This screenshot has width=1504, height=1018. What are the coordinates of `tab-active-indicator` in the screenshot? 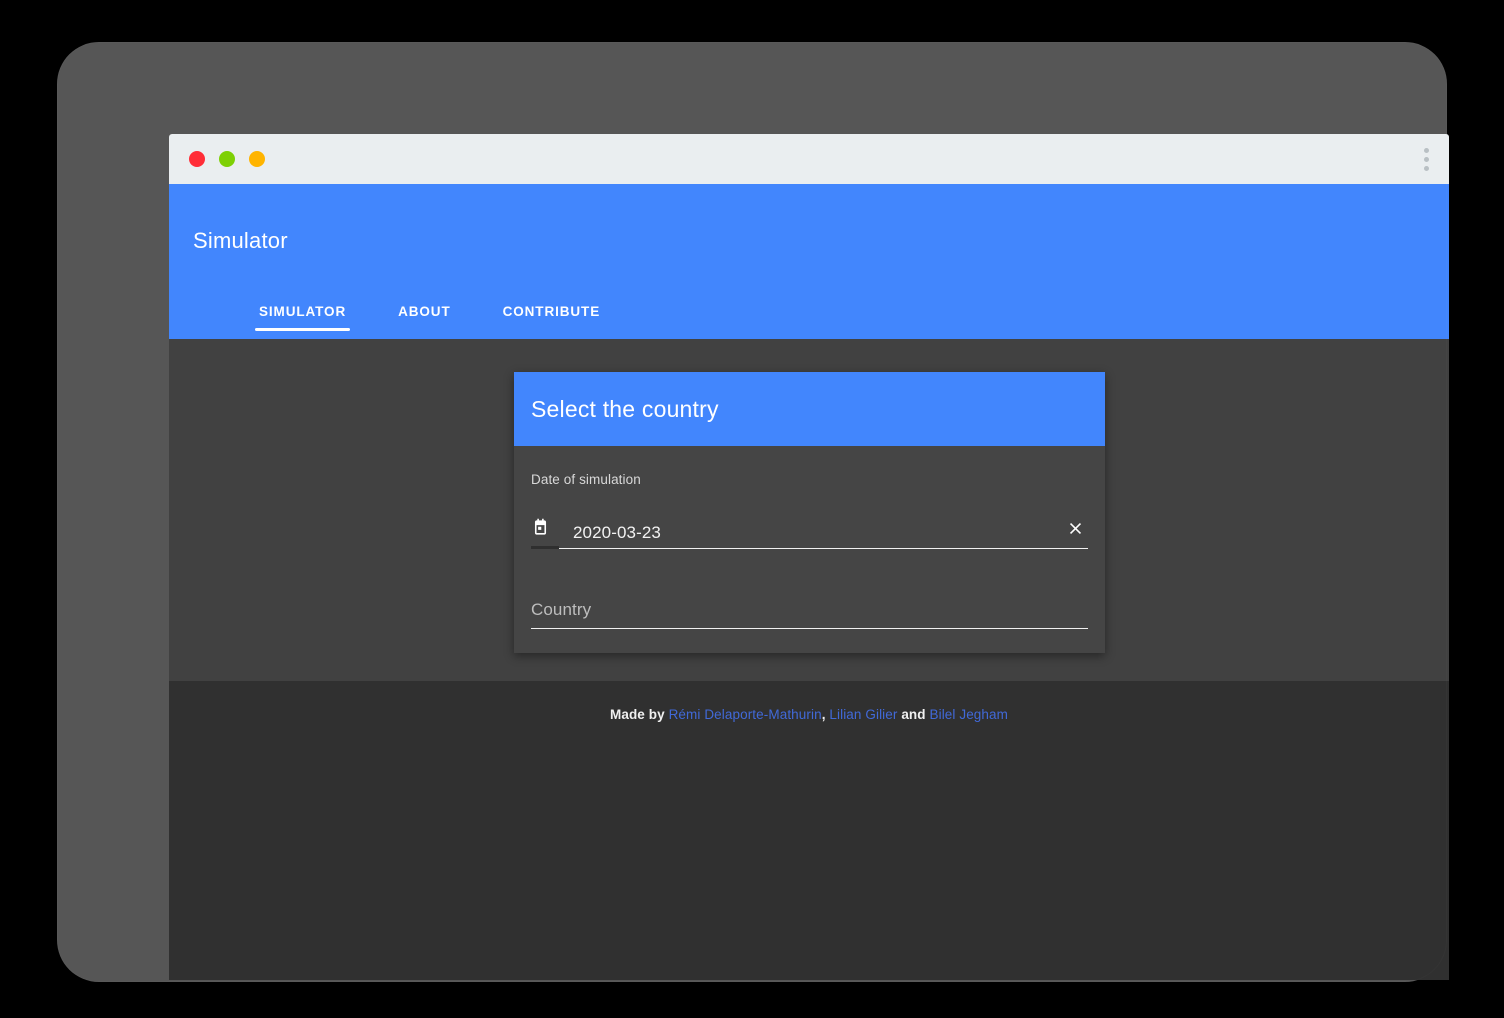 It's located at (303, 329).